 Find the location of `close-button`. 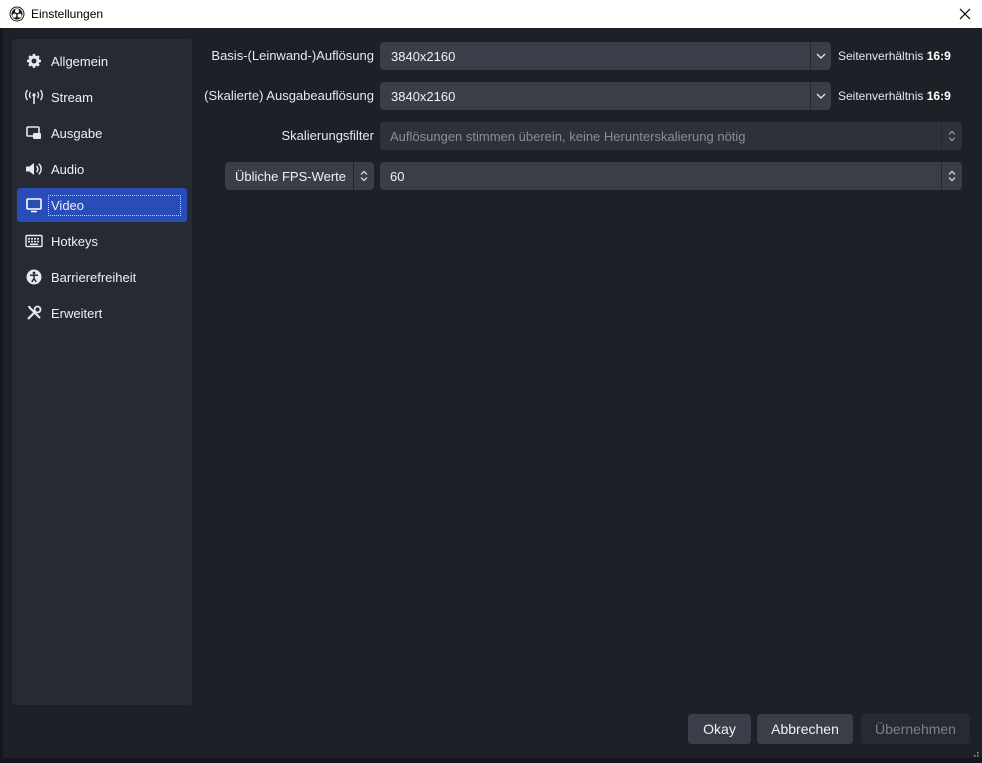

close-button is located at coordinates (965, 14).